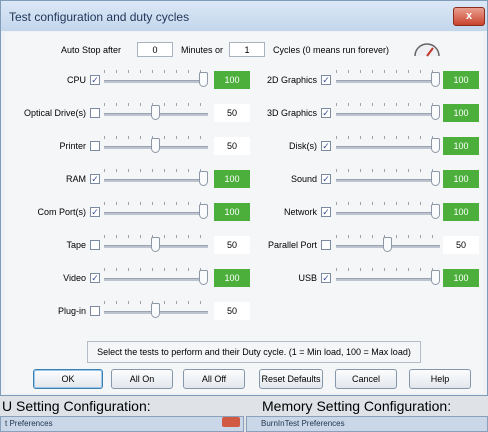 This screenshot has height=432, width=488. What do you see at coordinates (244, 16) in the screenshot?
I see `title-bar: Test configuration and duty cycles x` at bounding box center [244, 16].